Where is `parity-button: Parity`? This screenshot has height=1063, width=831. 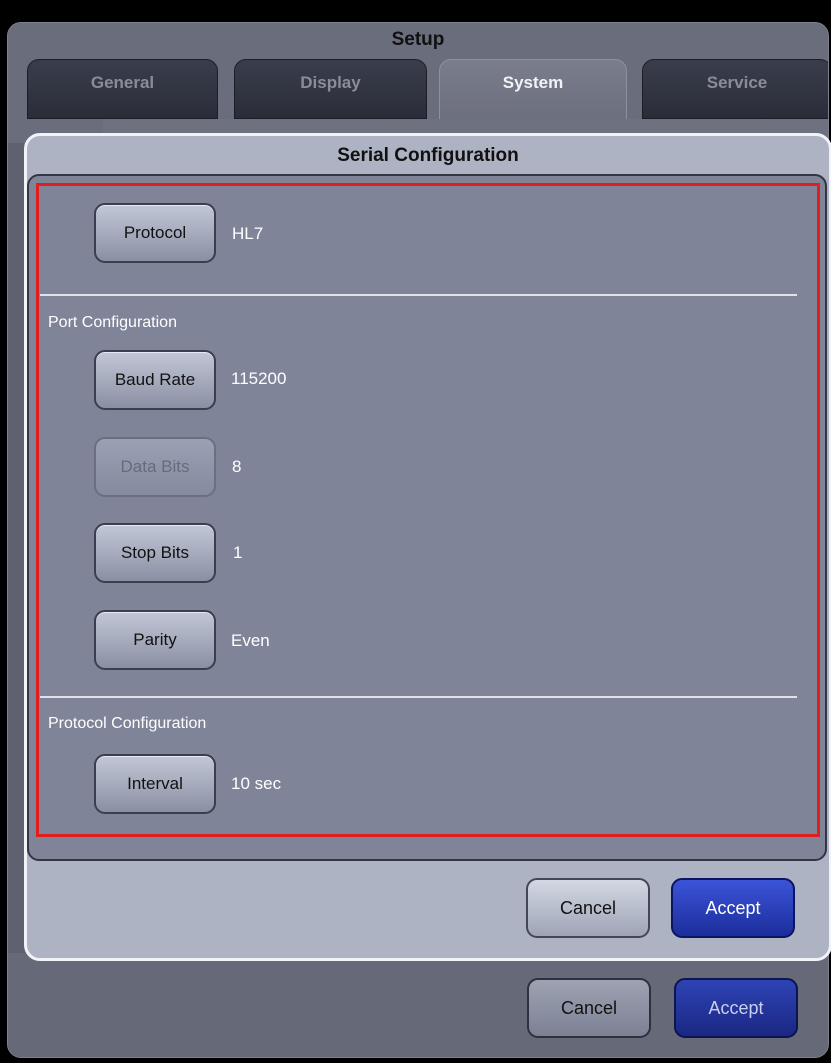 parity-button: Parity is located at coordinates (155, 640).